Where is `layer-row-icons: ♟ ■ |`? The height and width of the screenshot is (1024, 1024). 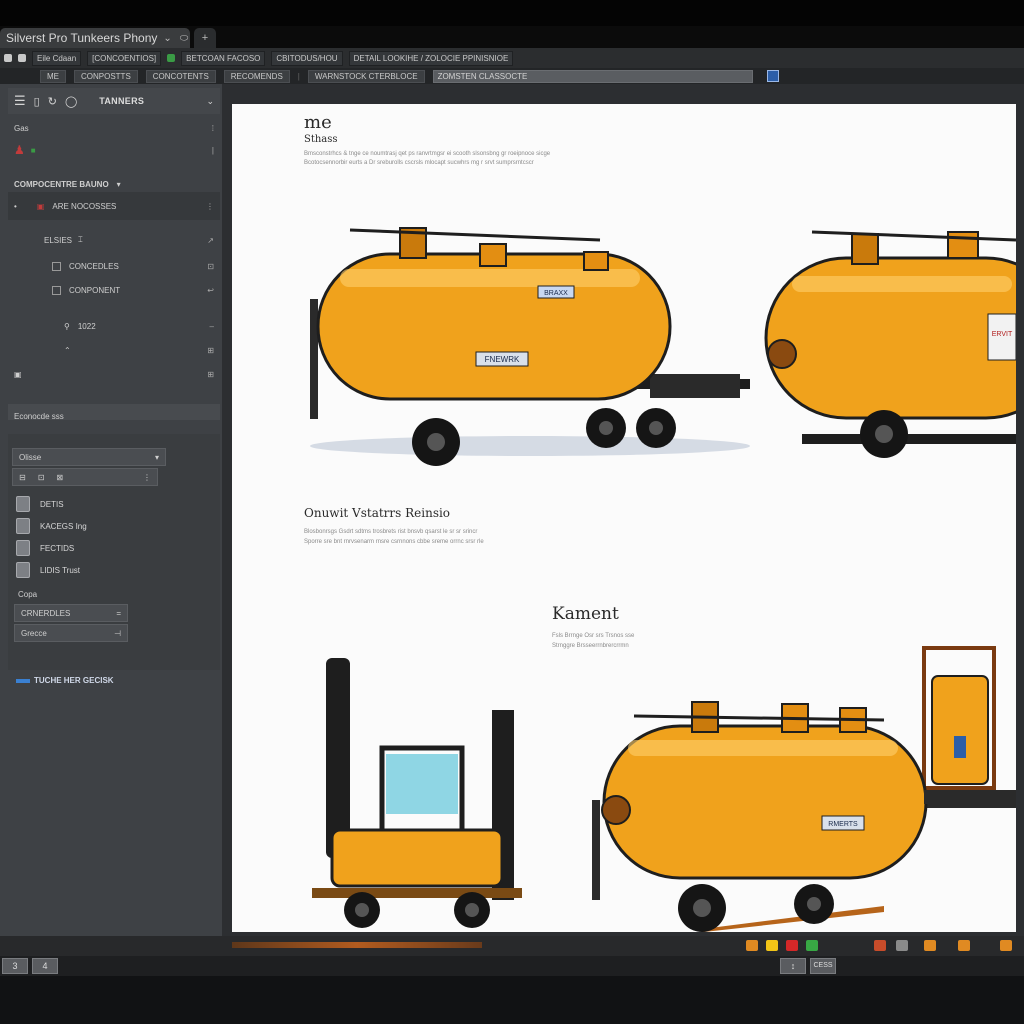 layer-row-icons: ♟ ■ | is located at coordinates (114, 150).